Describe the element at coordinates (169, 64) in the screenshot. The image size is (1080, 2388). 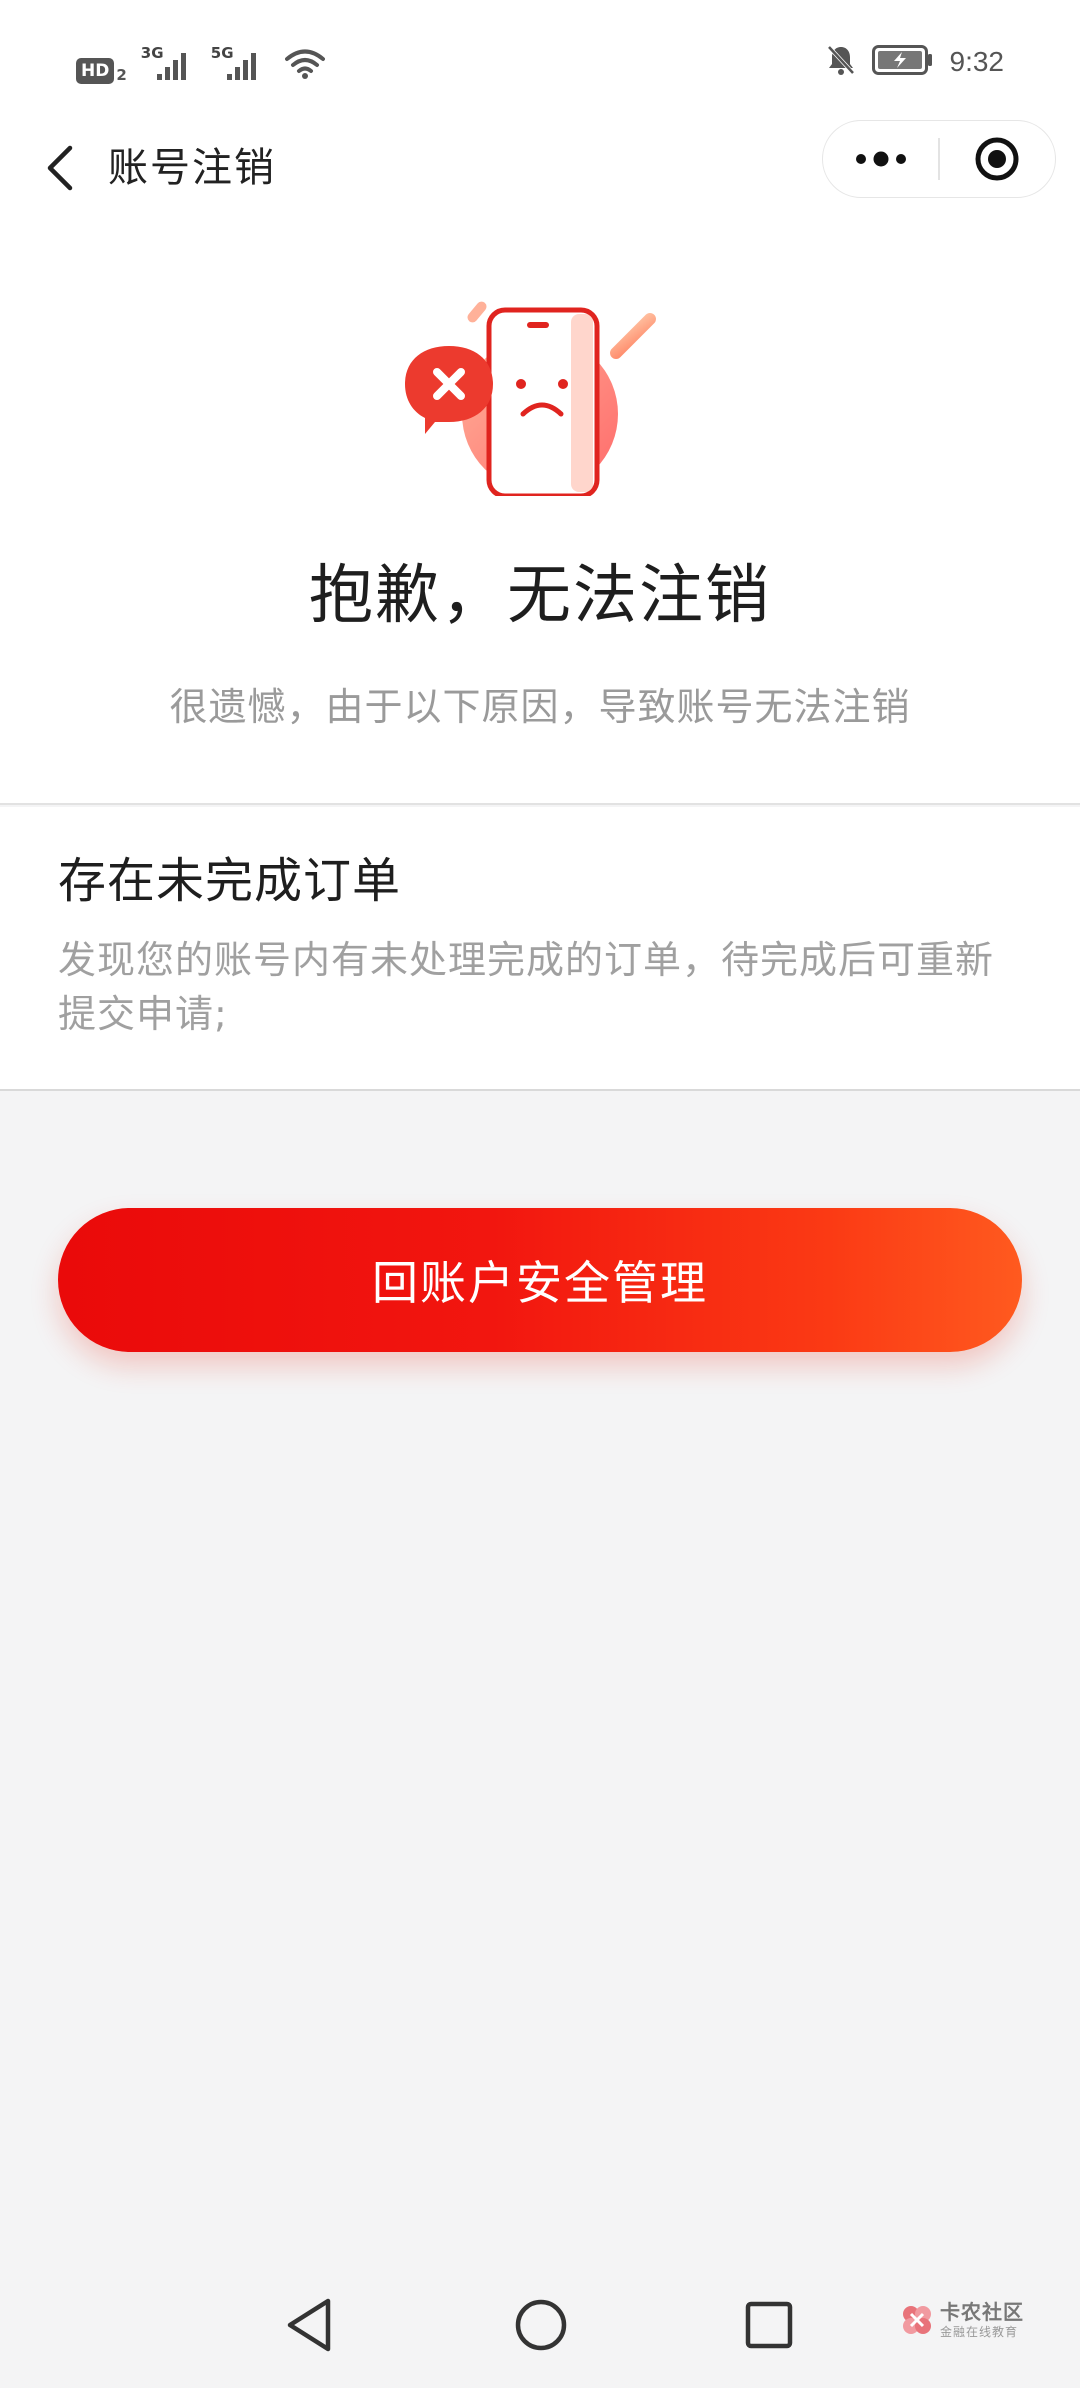
I see `signal-icon: 3G` at that location.